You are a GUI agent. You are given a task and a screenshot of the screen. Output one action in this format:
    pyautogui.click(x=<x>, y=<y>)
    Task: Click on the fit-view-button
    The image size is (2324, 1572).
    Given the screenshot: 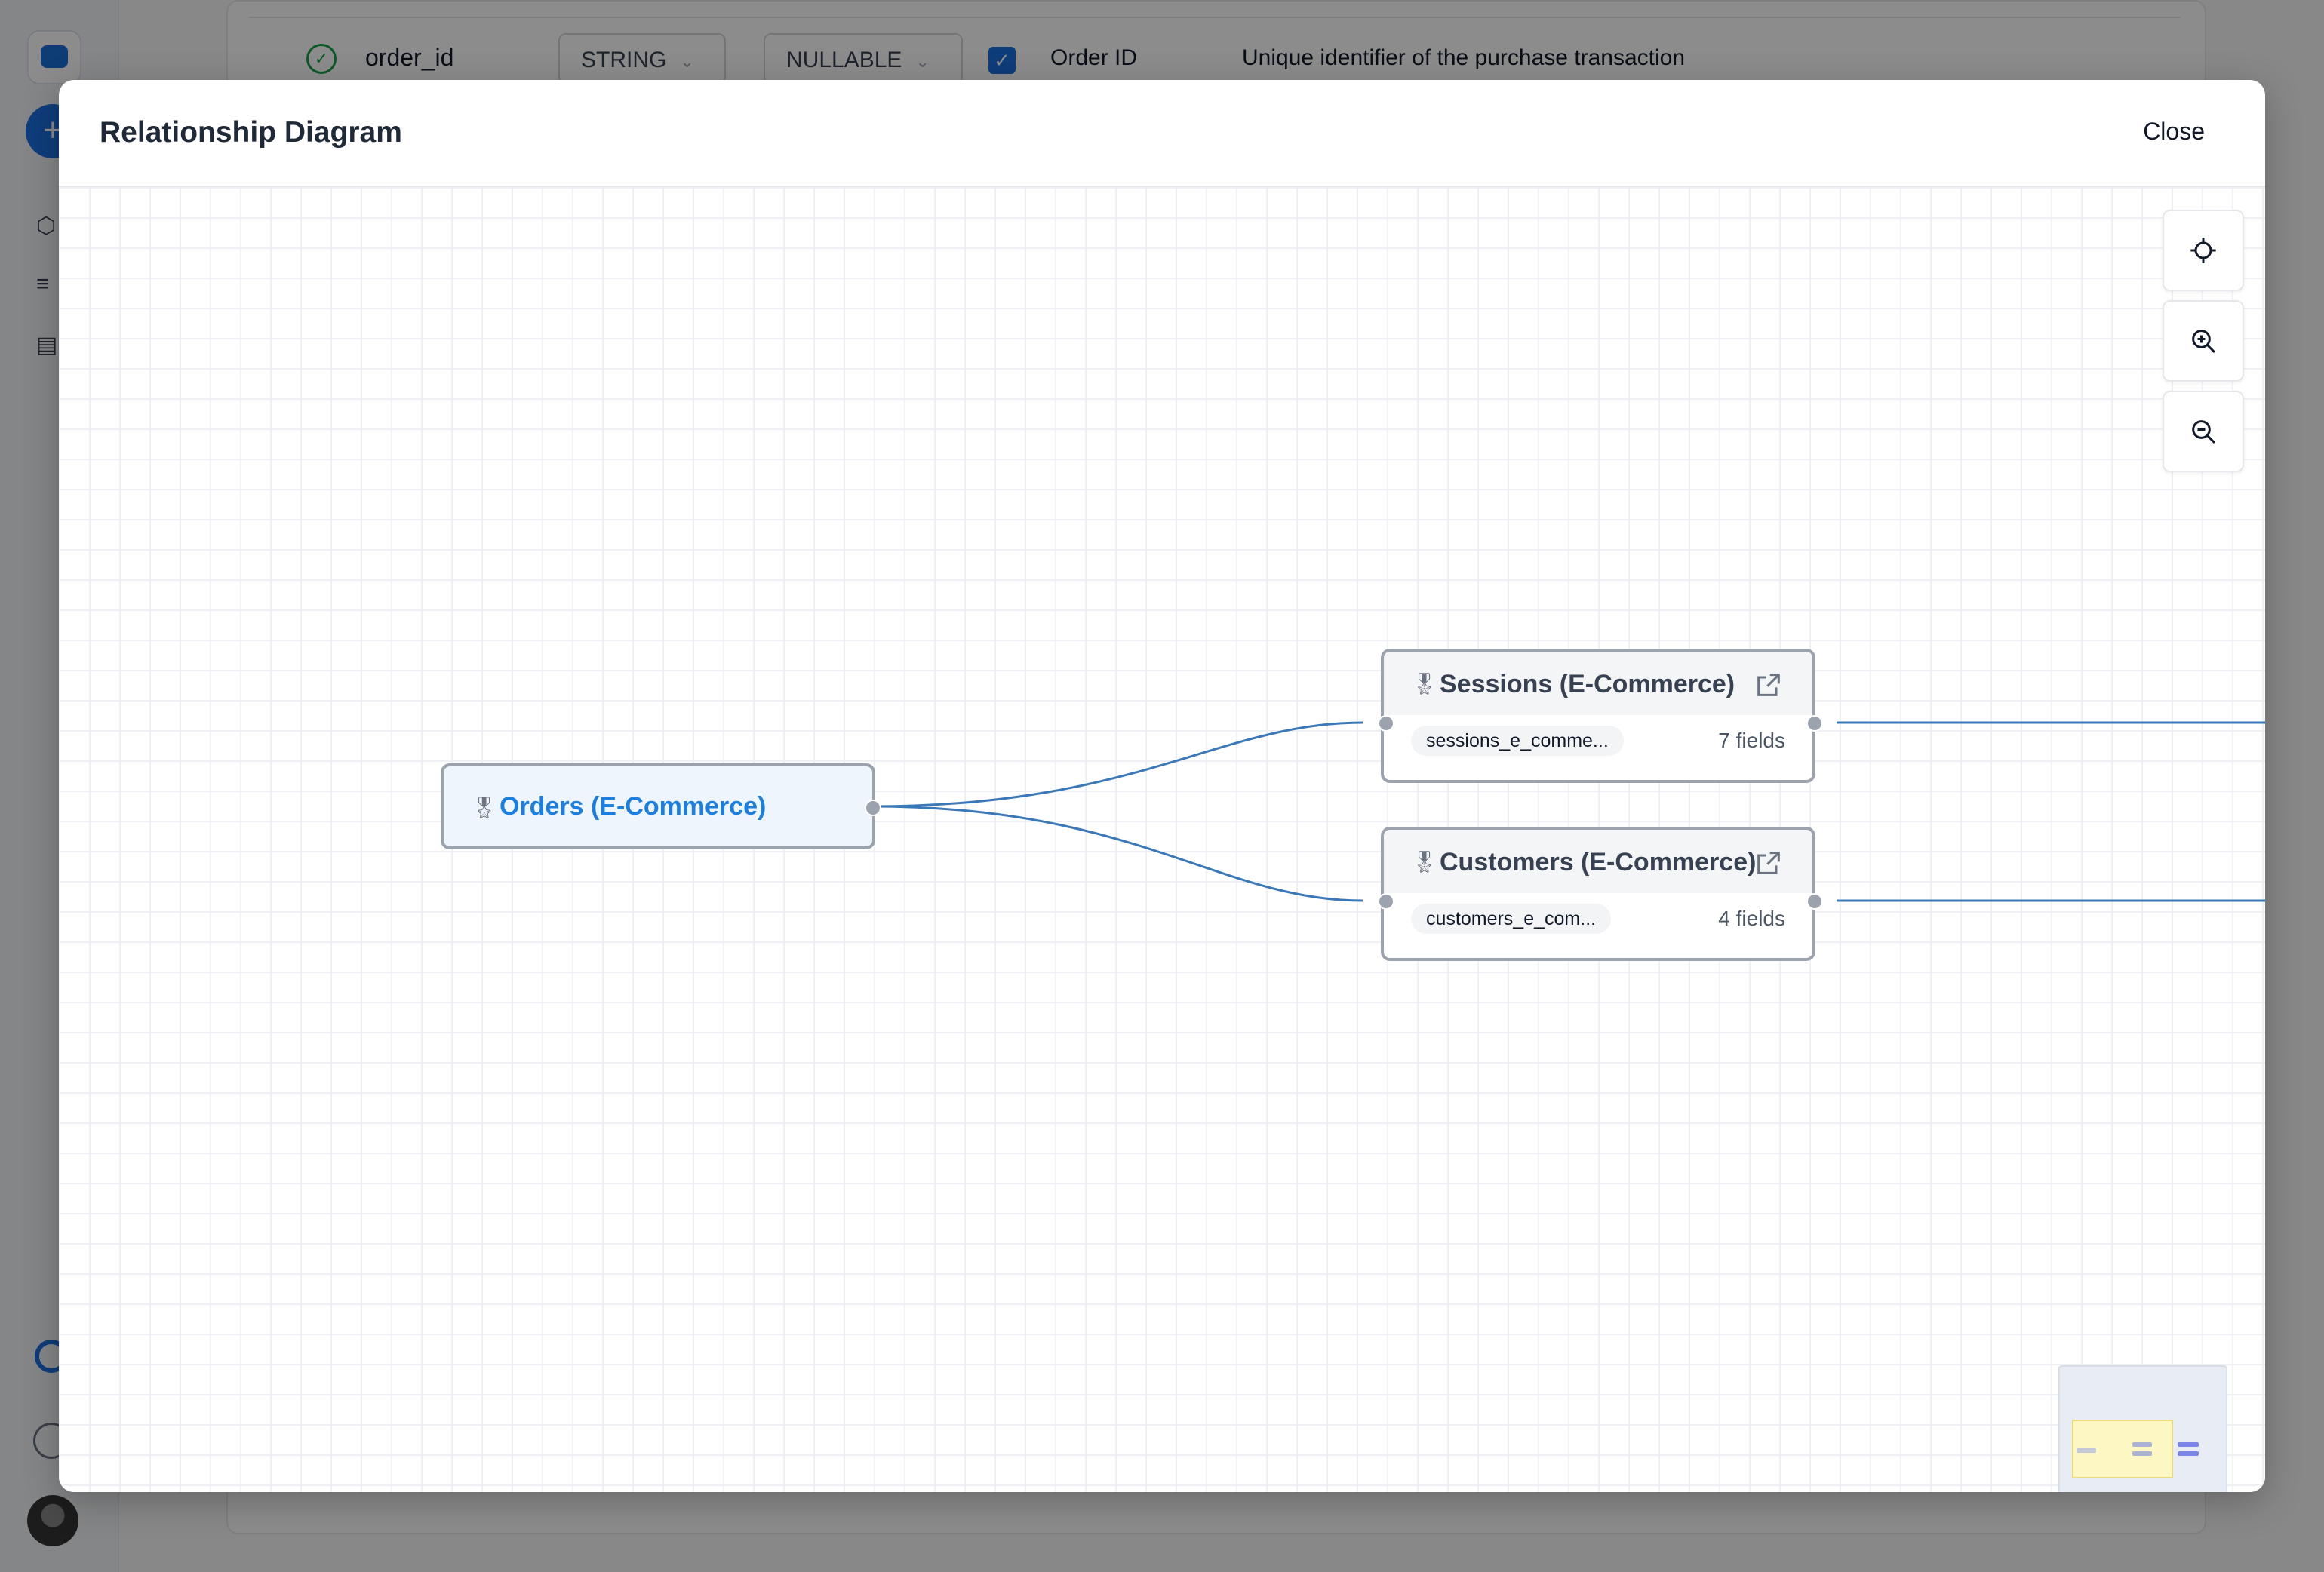 What is the action you would take?
    pyautogui.click(x=2203, y=250)
    